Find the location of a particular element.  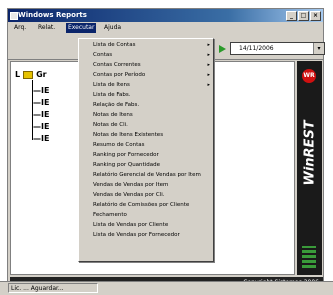

brand-bars is located at coordinates (309, 257).